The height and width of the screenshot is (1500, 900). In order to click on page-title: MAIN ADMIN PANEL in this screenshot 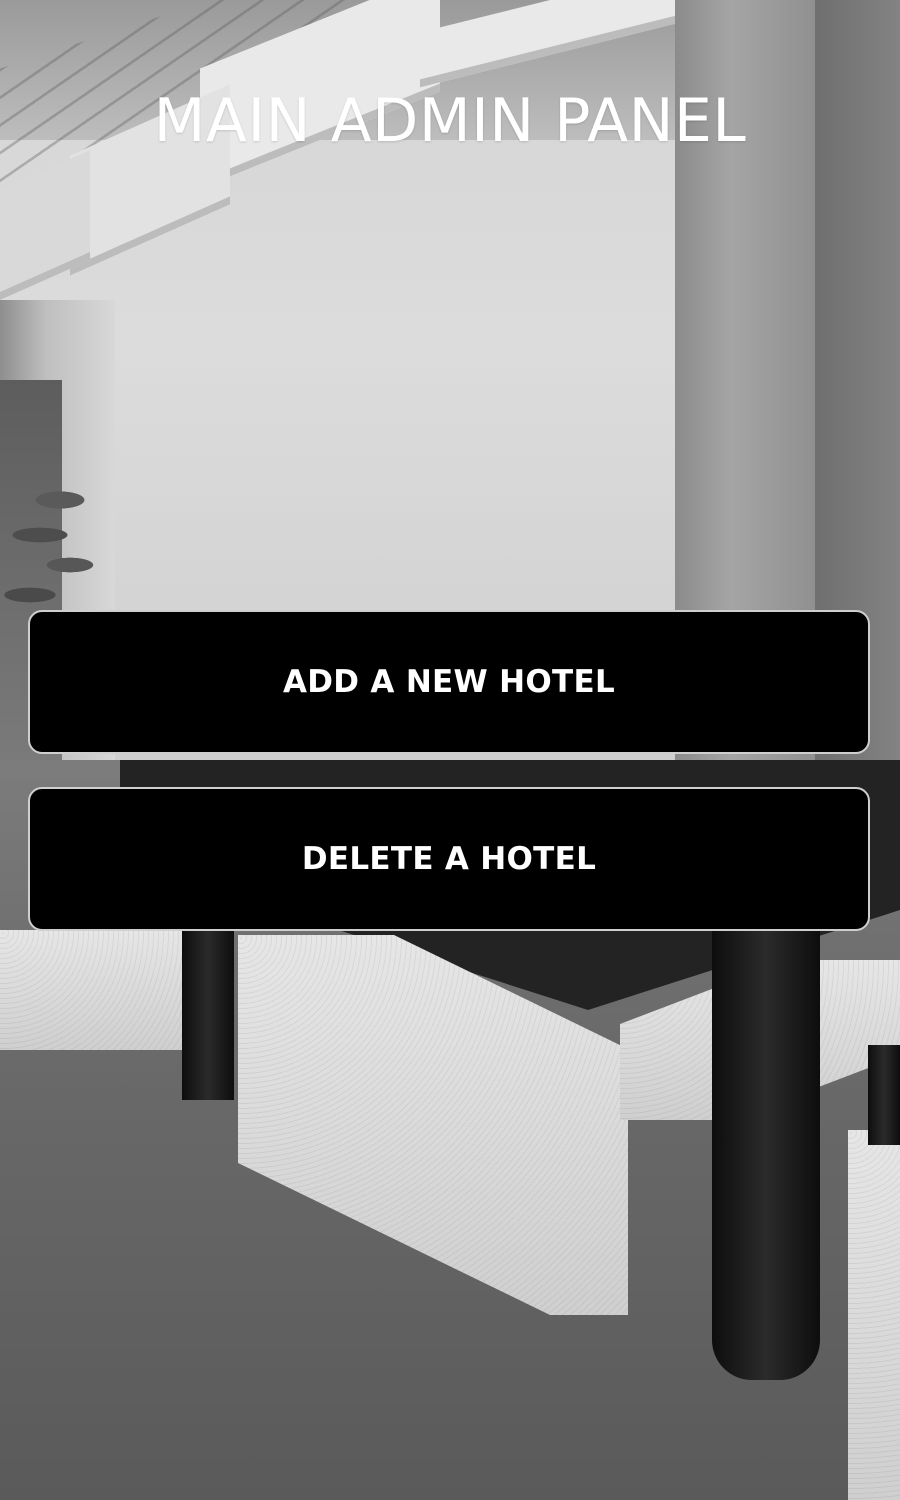, I will do `click(450, 121)`.